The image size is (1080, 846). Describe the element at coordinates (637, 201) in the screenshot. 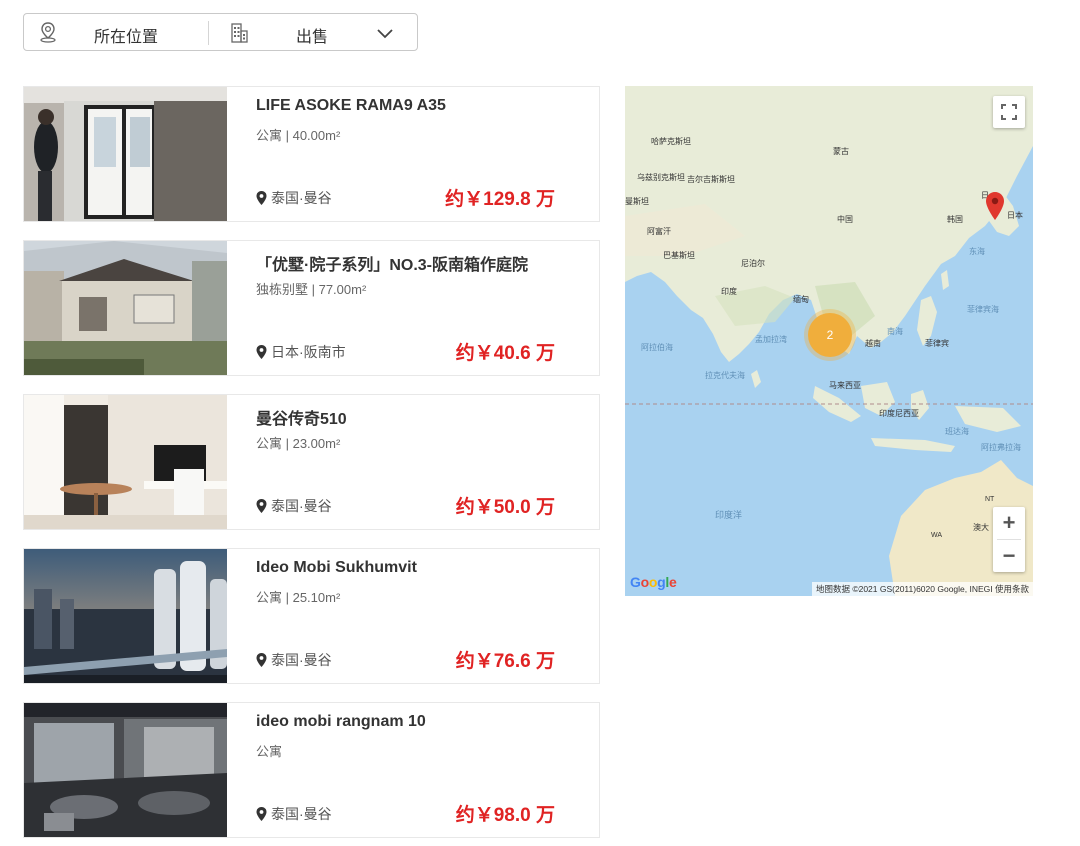

I see `map-label: 曼斯坦` at that location.